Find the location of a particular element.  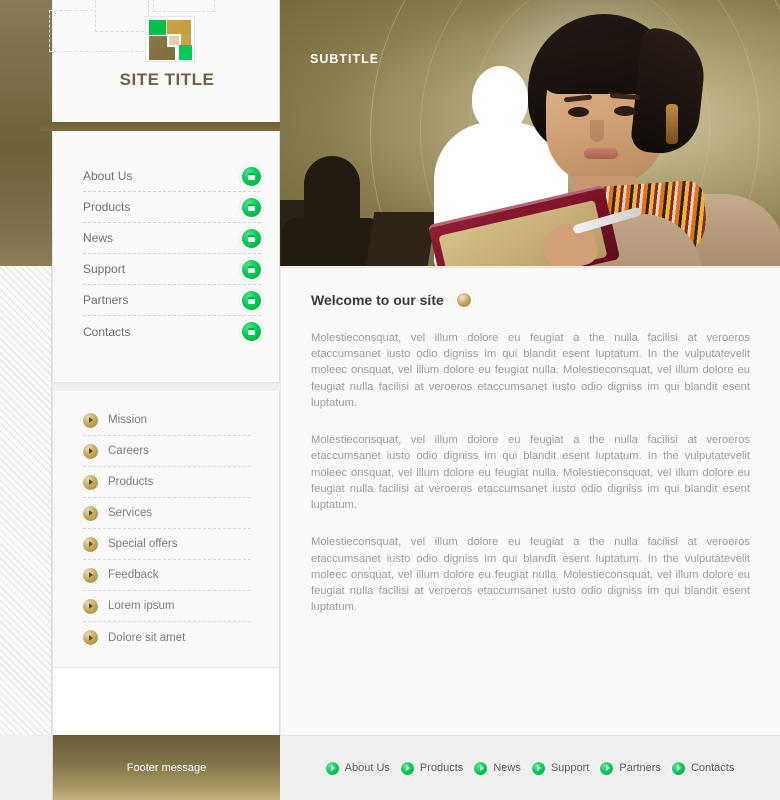

list-item: Special offers is located at coordinates (167, 544).